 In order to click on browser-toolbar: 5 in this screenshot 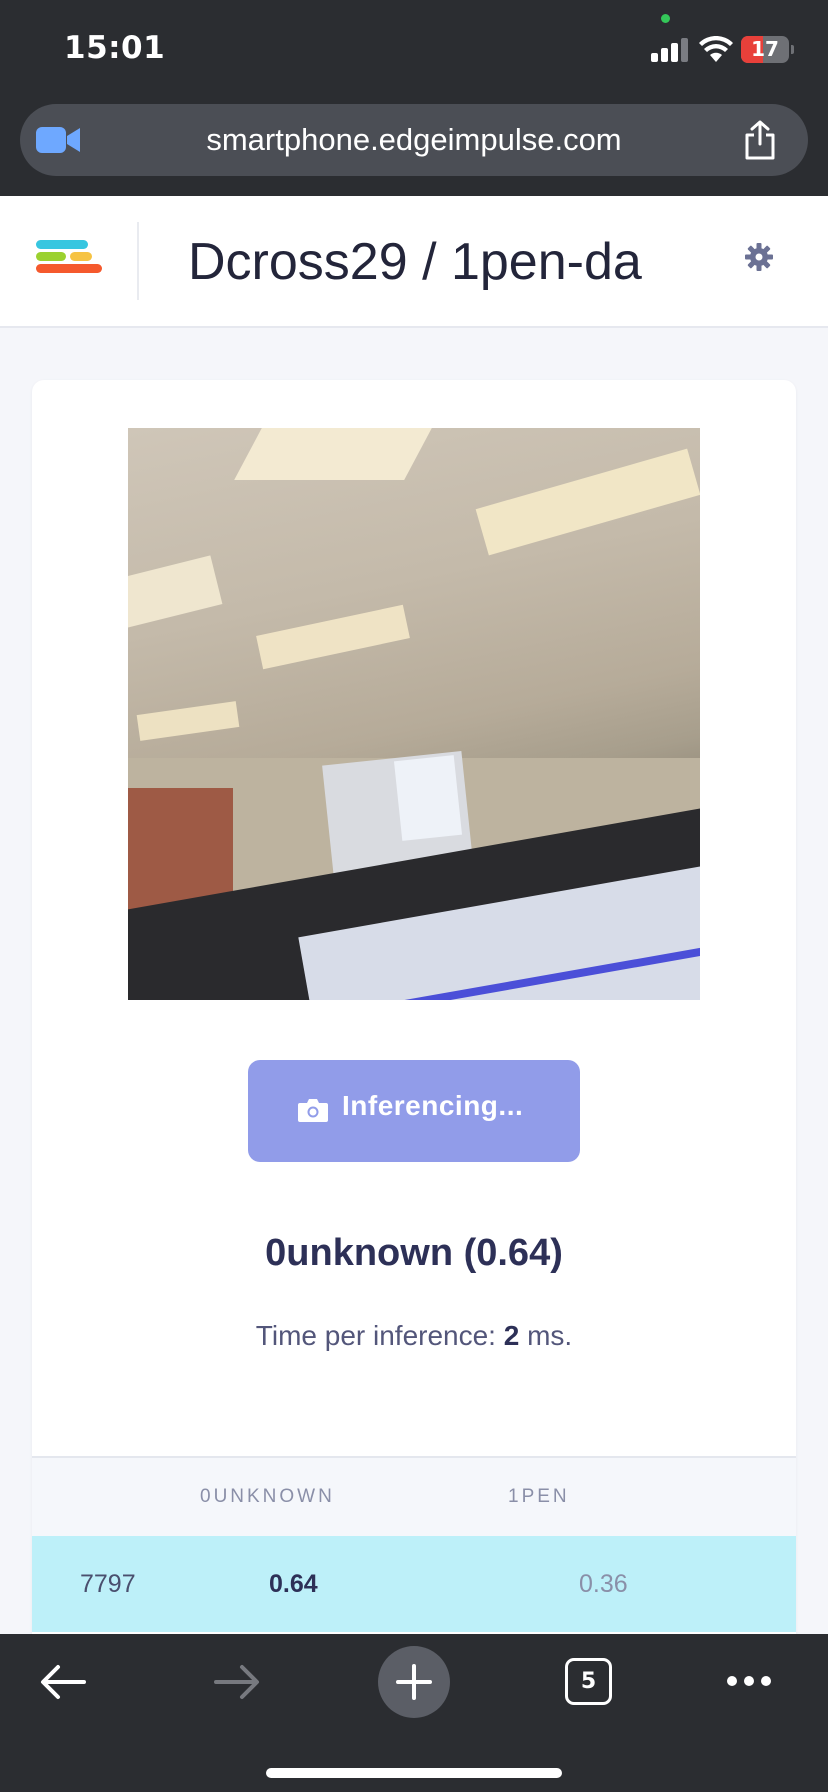, I will do `click(414, 1713)`.